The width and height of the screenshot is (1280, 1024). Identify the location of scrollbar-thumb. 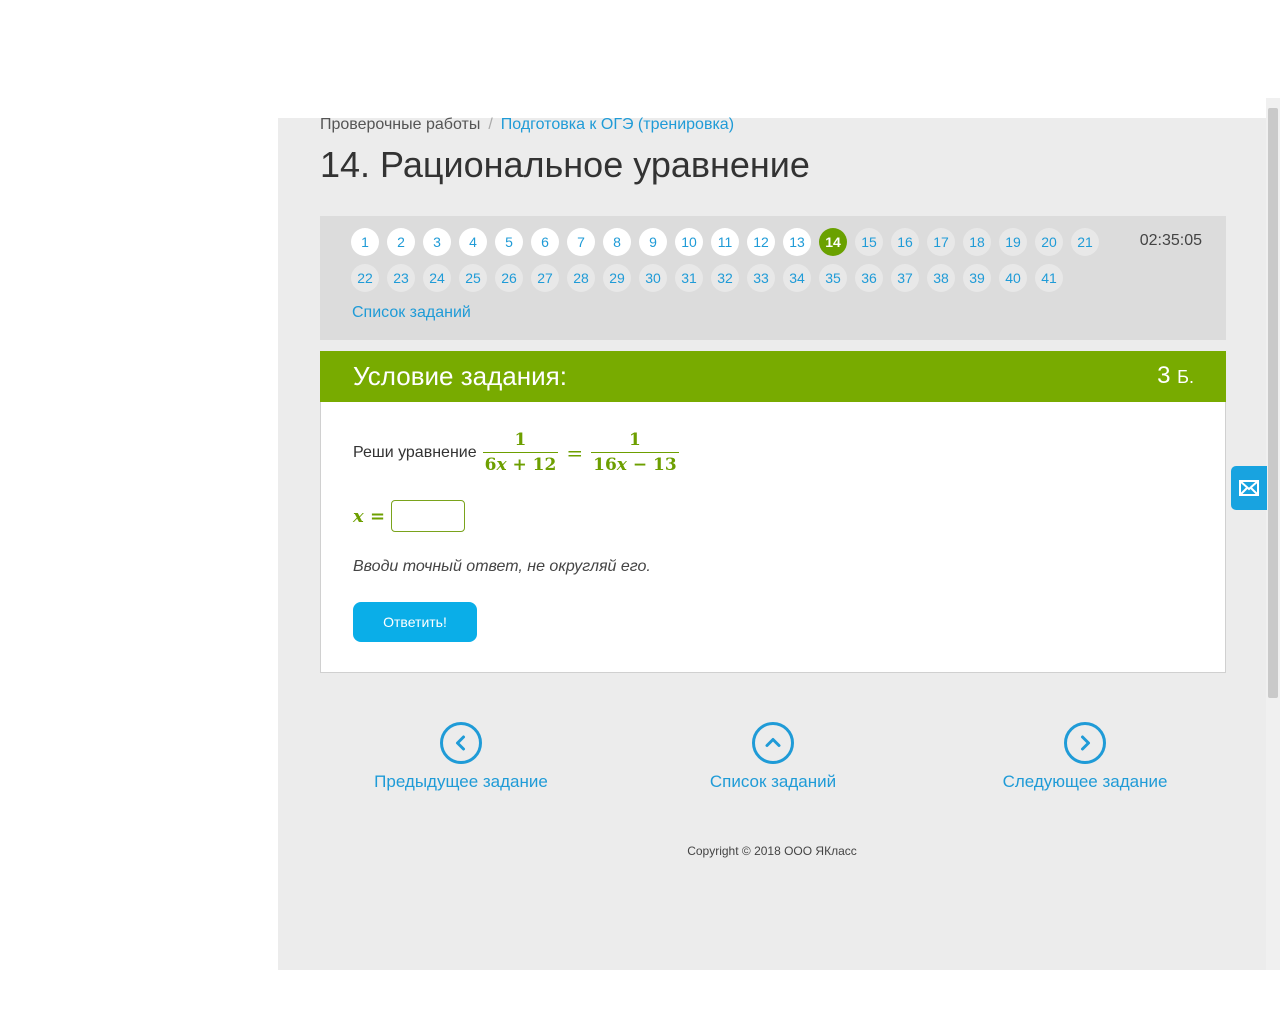
(1273, 403).